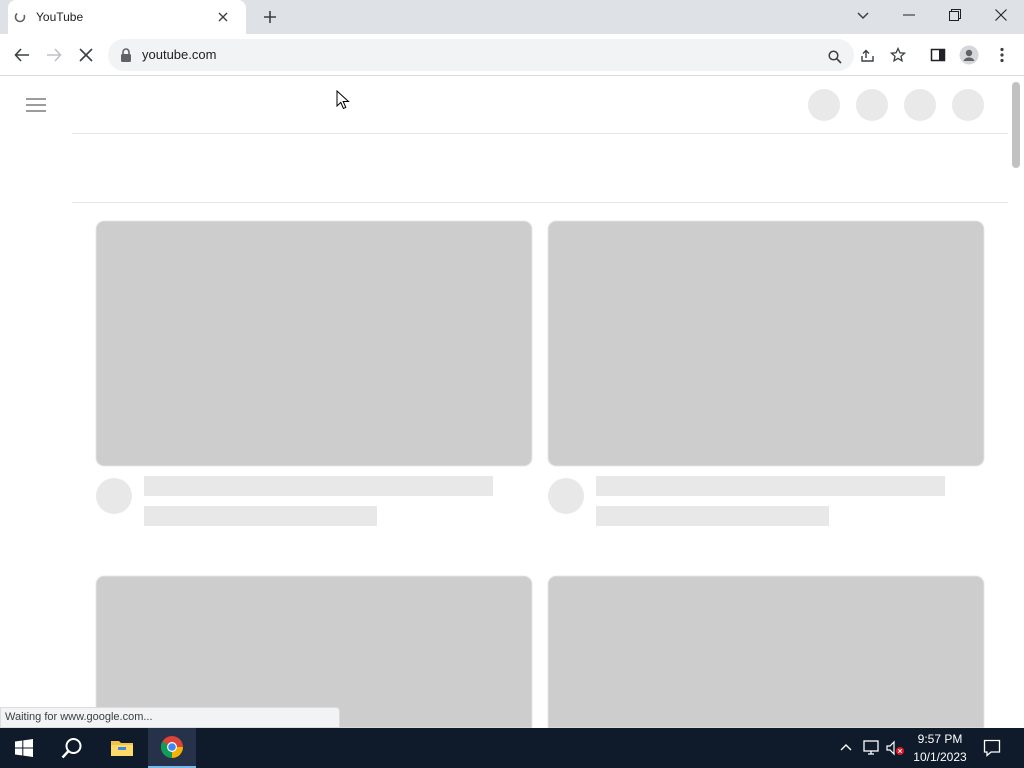 The width and height of the screenshot is (1024, 768). Describe the element at coordinates (36, 105) in the screenshot. I see `hamburger-menu-icon` at that location.